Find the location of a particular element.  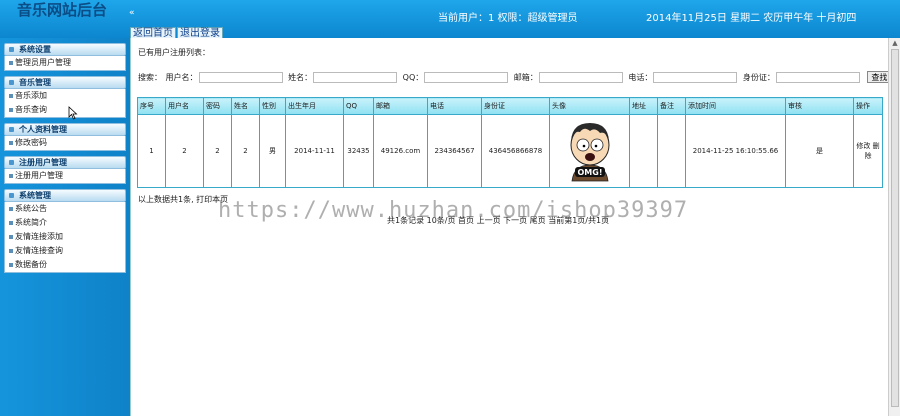

sidebar-item-announcement: 系统公告 is located at coordinates (65, 209).